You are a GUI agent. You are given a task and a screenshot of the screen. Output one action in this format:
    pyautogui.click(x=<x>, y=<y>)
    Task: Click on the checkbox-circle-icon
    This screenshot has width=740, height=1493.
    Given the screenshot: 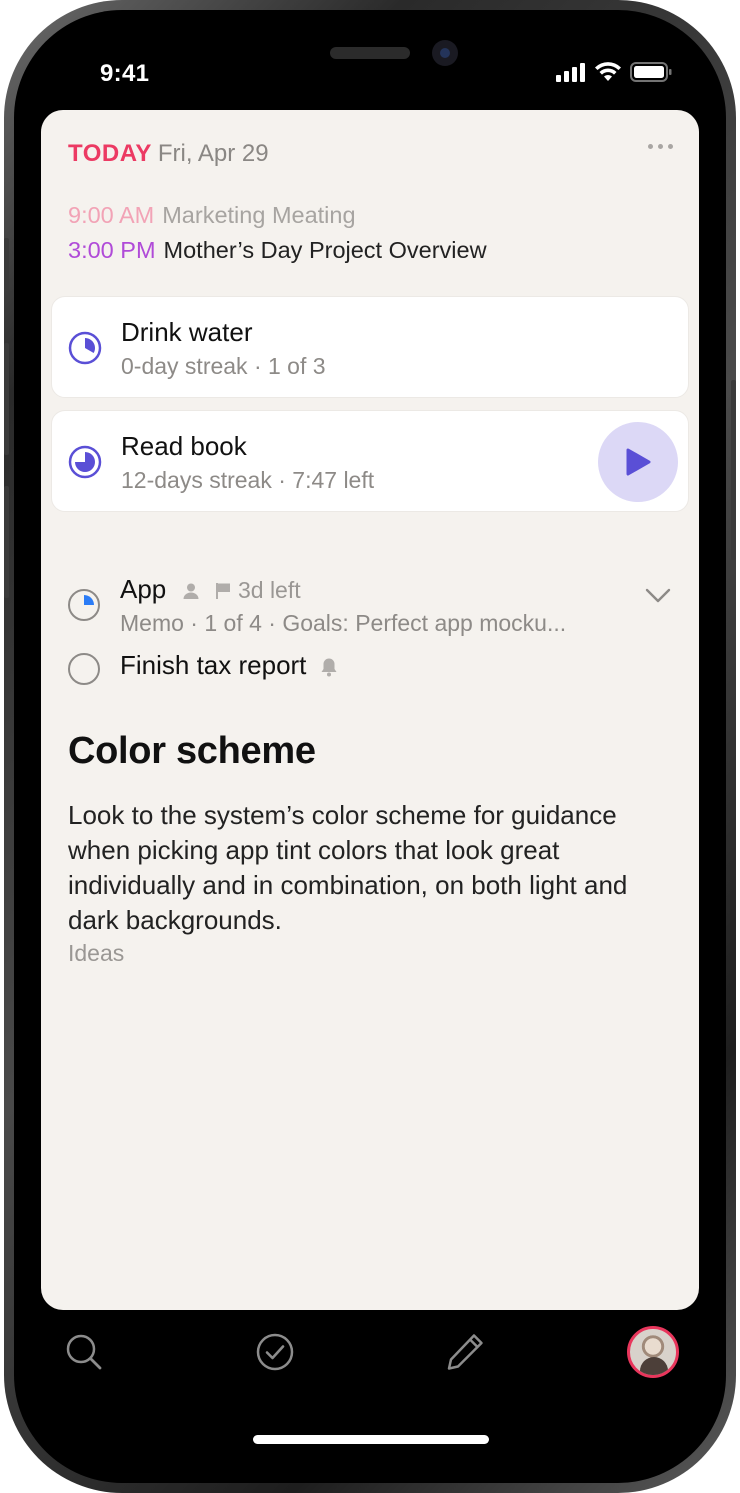 What is the action you would take?
    pyautogui.click(x=84, y=669)
    